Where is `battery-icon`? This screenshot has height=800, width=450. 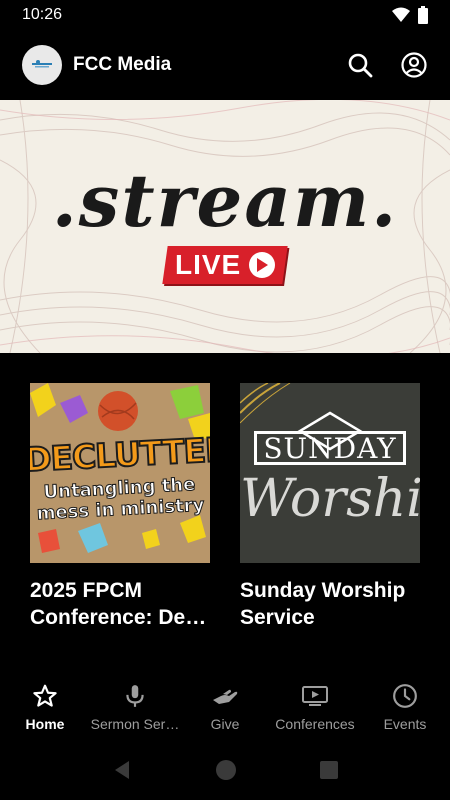
battery-icon is located at coordinates (423, 15).